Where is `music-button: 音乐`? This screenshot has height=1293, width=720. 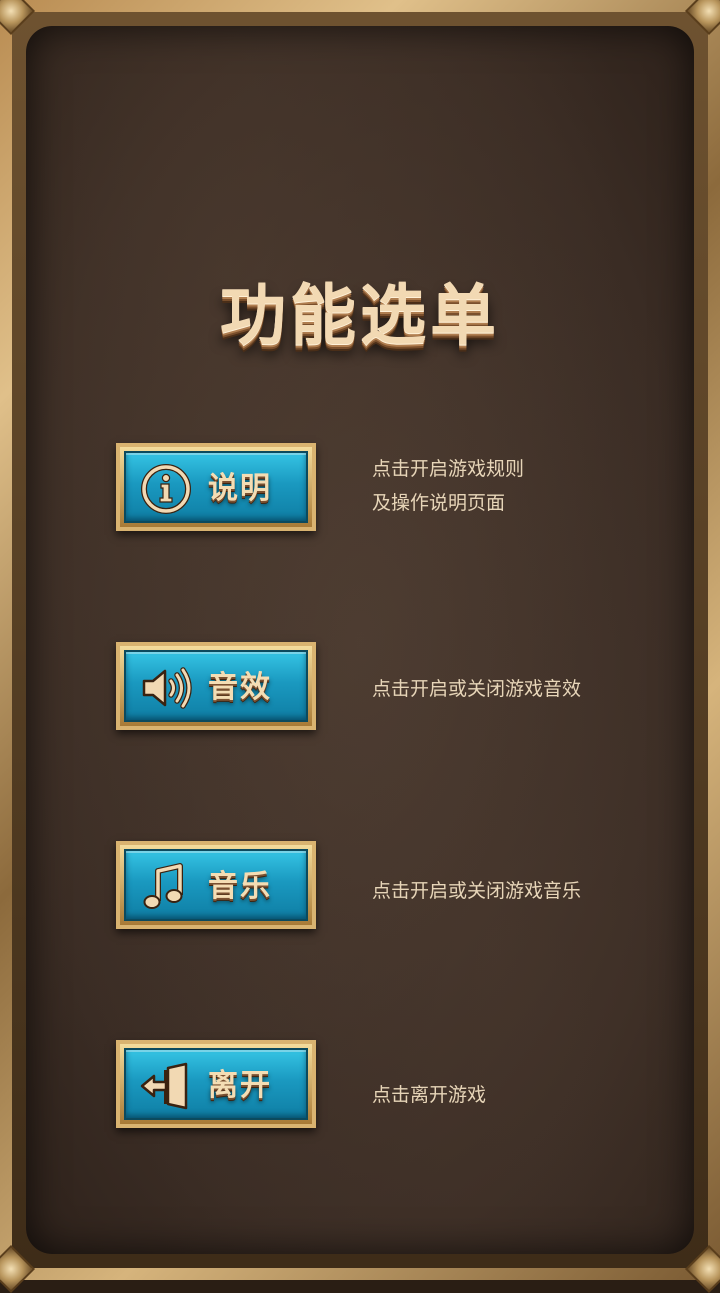 music-button: 音乐 is located at coordinates (216, 885).